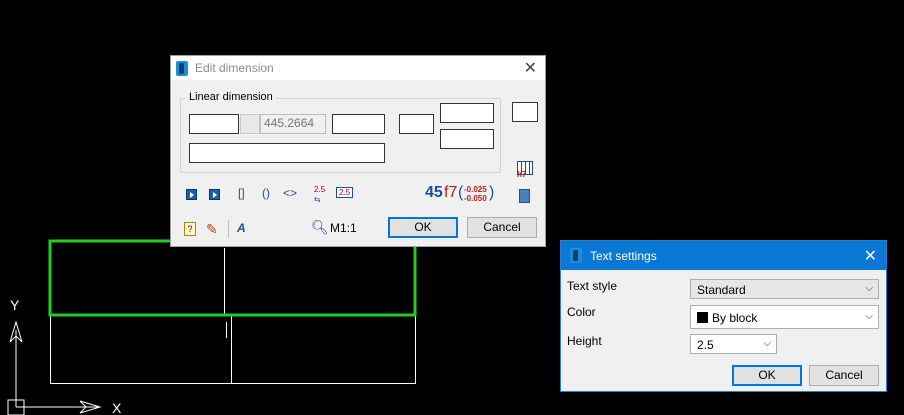 Image resolution: width=904 pixels, height=415 pixels. What do you see at coordinates (705, 345) in the screenshot?
I see `height-value: 2.5` at bounding box center [705, 345].